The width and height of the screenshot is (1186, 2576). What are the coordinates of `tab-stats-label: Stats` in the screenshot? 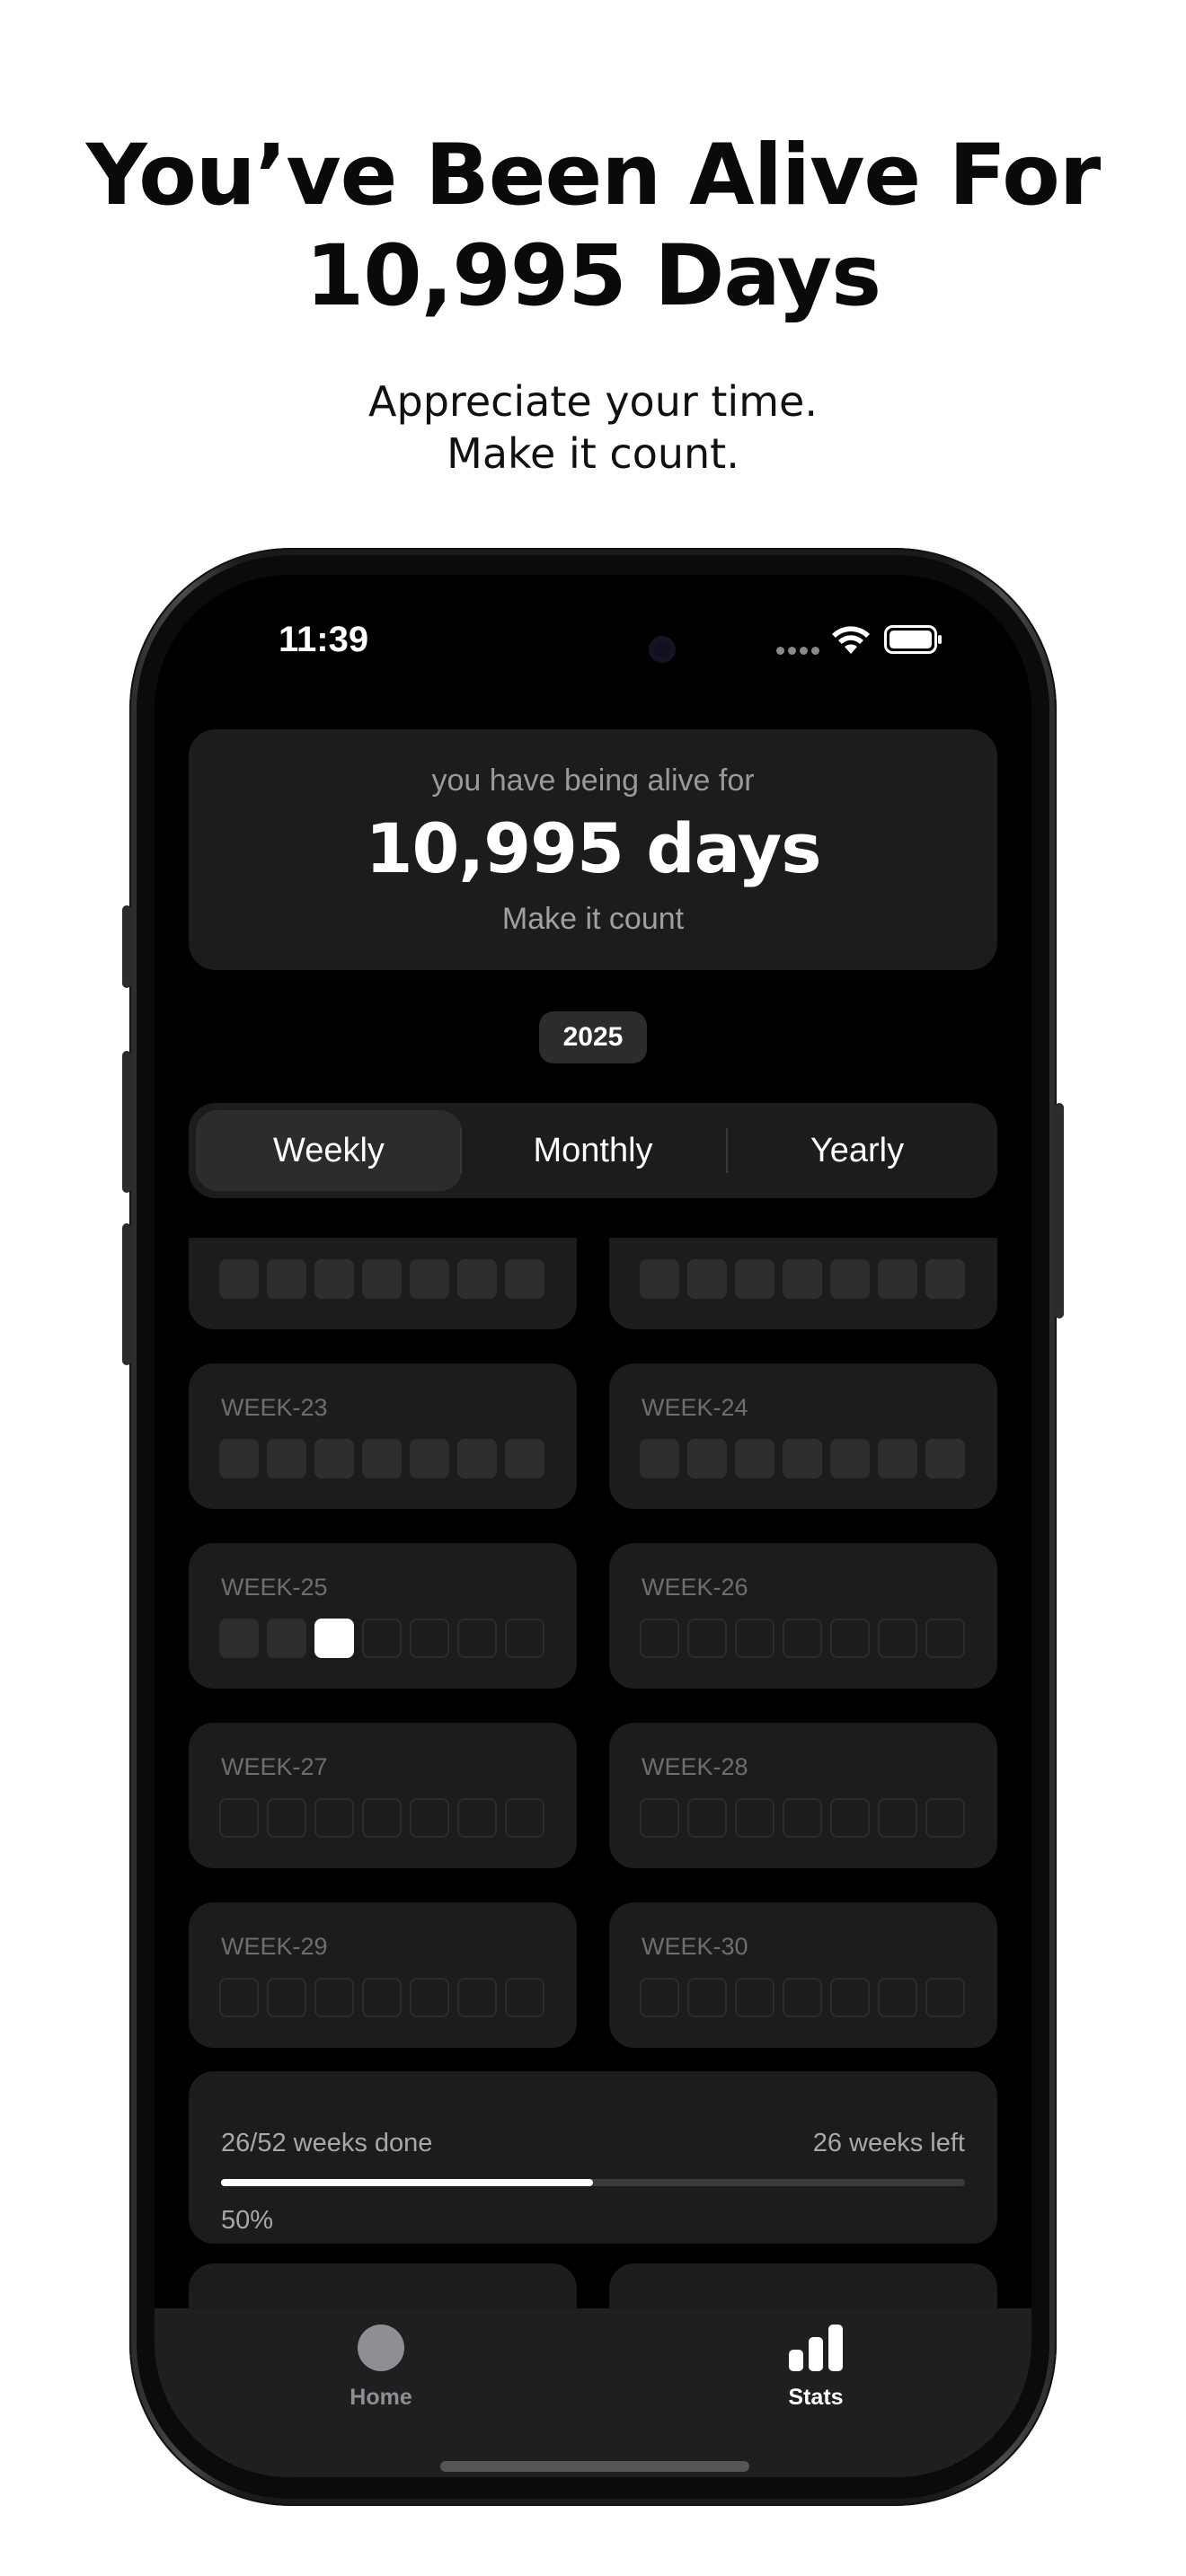 It's located at (816, 2397).